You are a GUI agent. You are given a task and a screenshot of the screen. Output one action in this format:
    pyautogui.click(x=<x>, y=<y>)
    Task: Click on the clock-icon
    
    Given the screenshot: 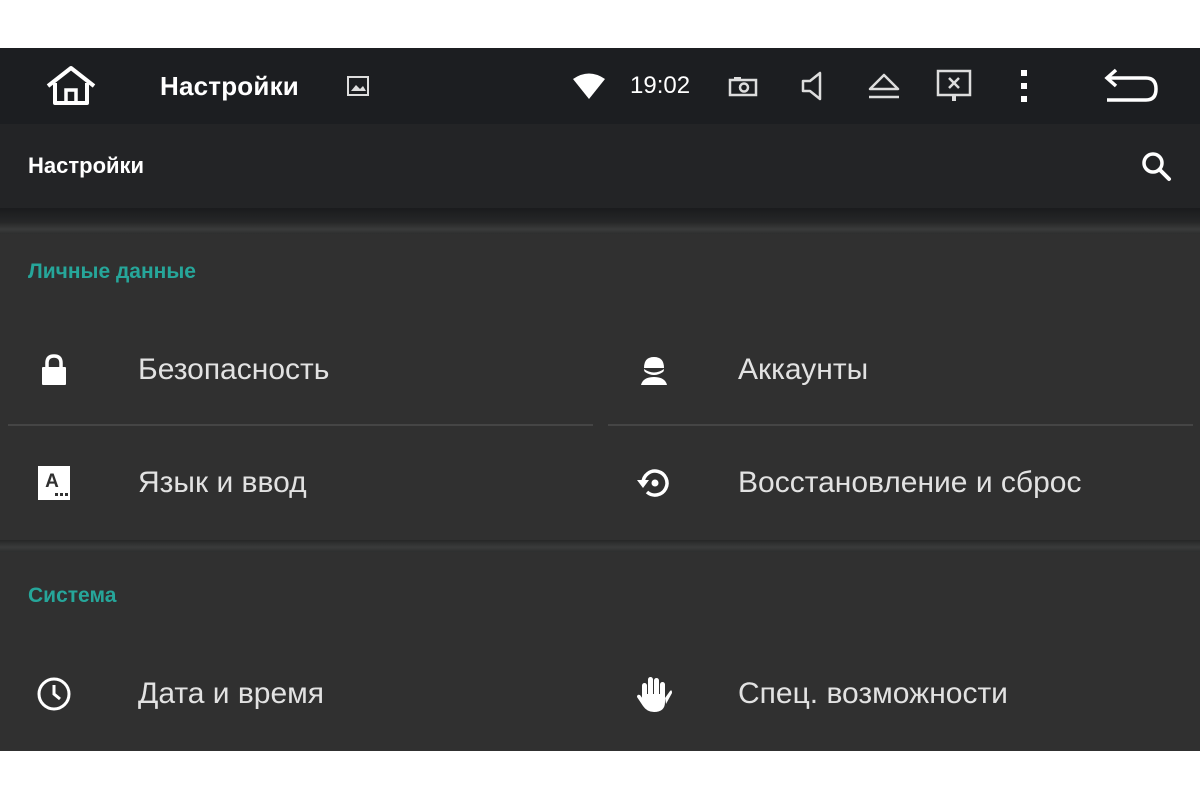 What is the action you would take?
    pyautogui.click(x=54, y=694)
    